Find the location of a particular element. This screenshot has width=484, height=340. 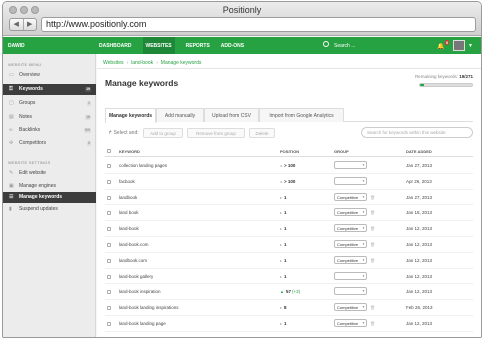

table-row: land-book gallery ▸ 1 ▼ Jan 12, 2013 is located at coordinates (289, 277).